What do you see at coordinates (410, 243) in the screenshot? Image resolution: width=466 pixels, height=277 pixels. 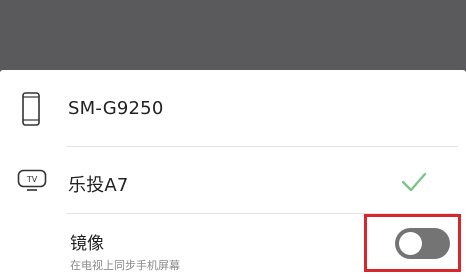 I see `toggle-knob` at bounding box center [410, 243].